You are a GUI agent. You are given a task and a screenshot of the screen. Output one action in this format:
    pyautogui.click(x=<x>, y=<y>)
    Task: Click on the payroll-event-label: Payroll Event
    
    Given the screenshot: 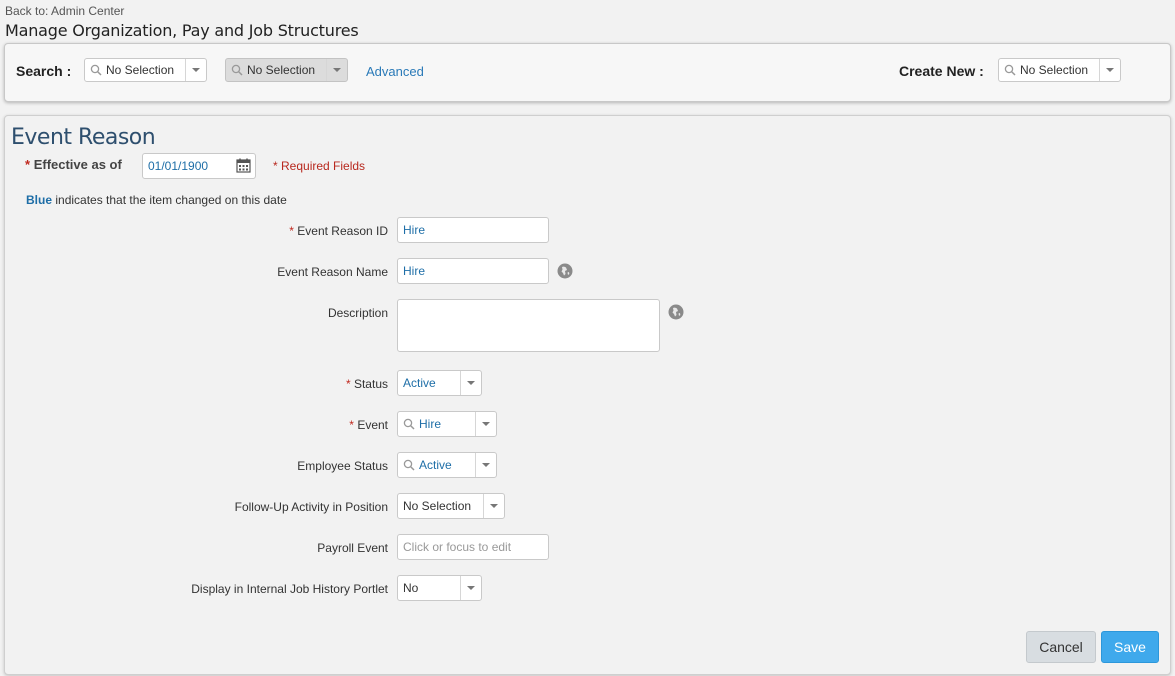 What is the action you would take?
    pyautogui.click(x=352, y=548)
    